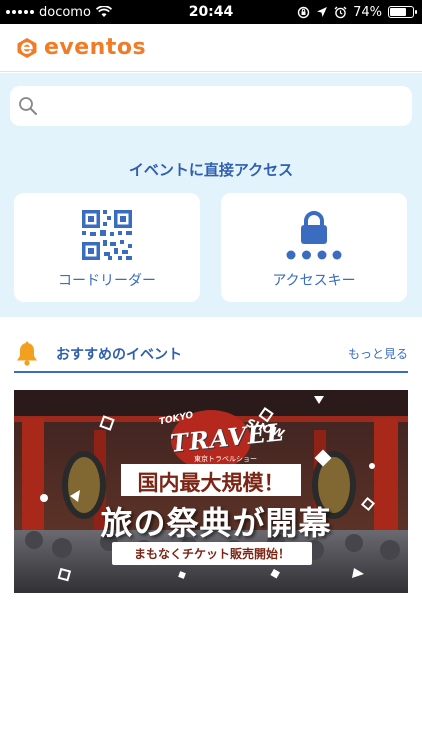 Image resolution: width=422 pixels, height=750 pixels. I want to click on logo-text: eventos, so click(95, 47).